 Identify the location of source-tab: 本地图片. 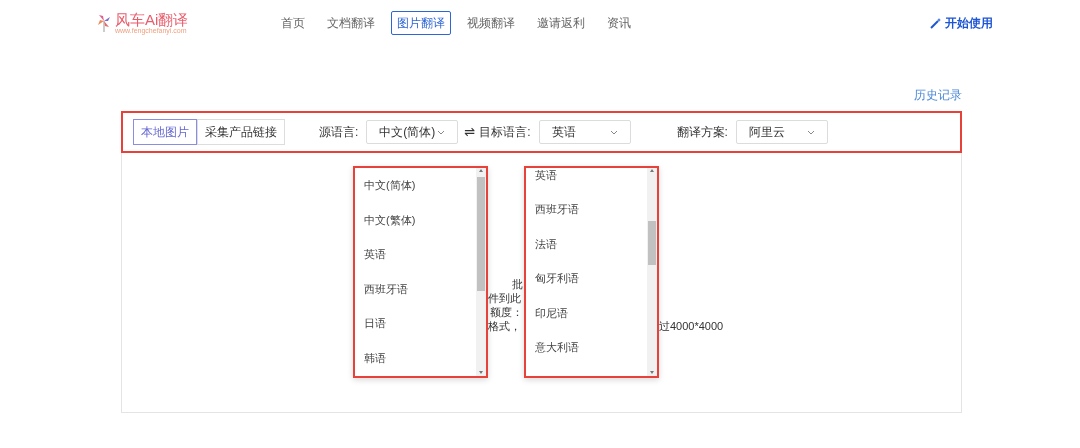
(165, 132).